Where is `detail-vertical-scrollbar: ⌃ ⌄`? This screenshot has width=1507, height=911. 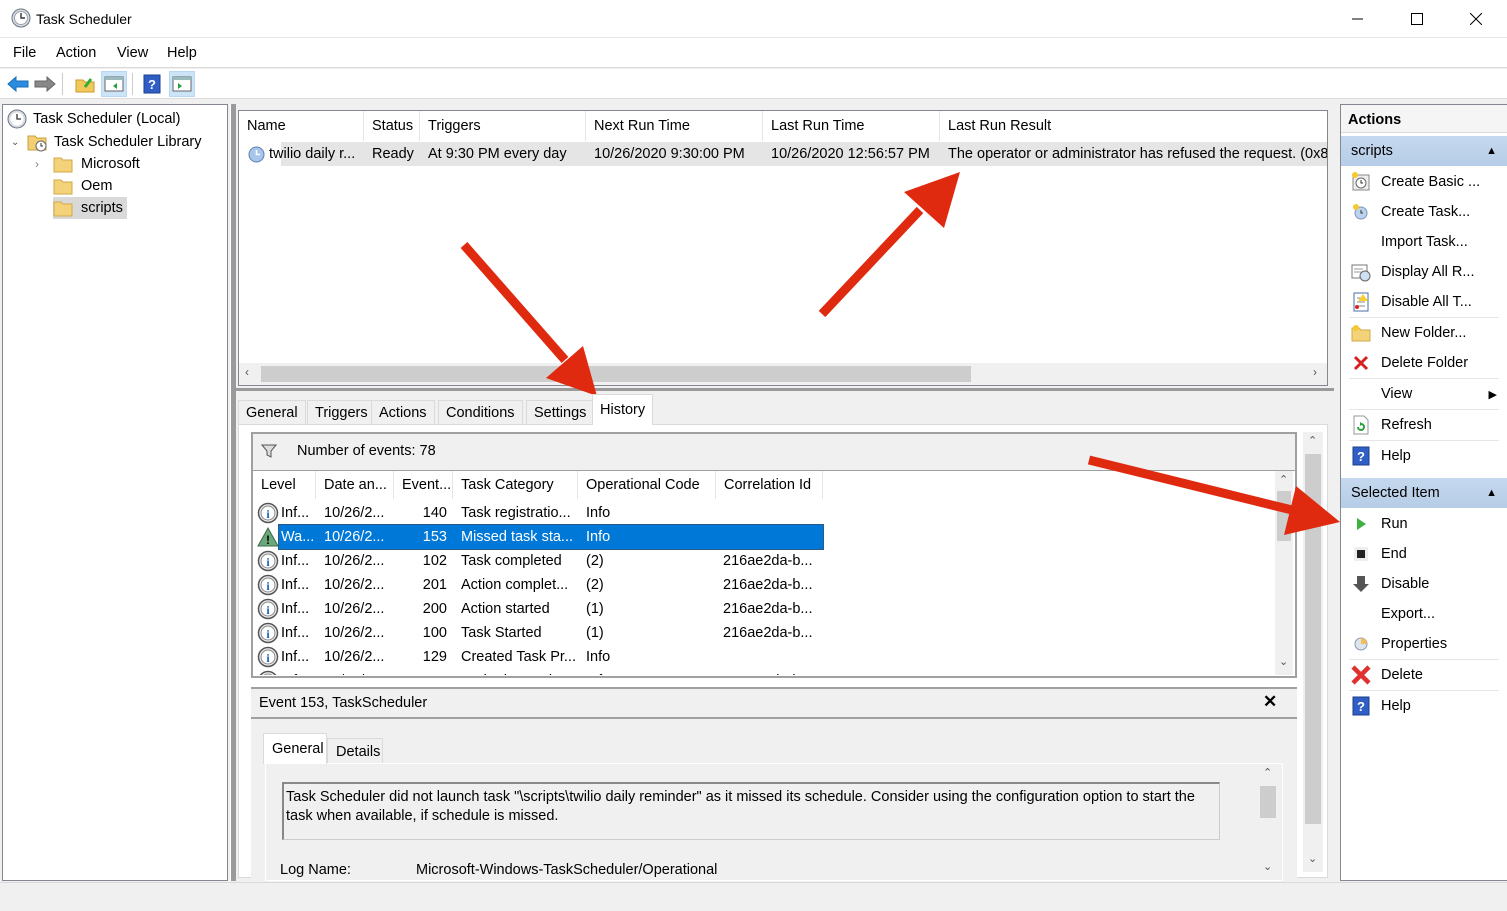
detail-vertical-scrollbar: ⌃ ⌄ is located at coordinates (1268, 822).